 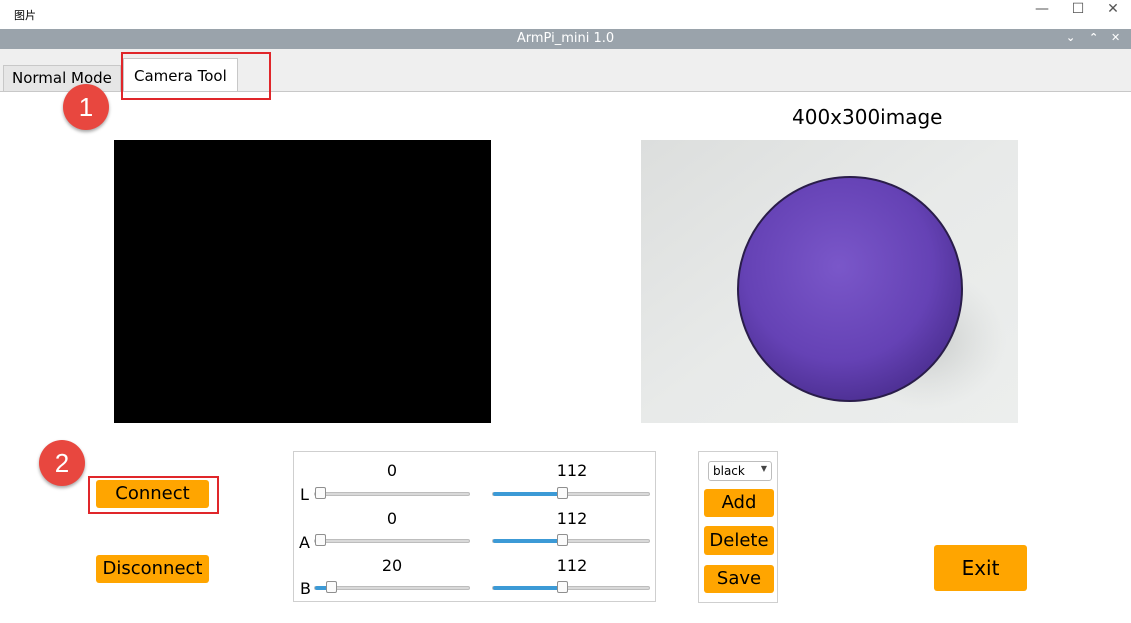 I want to click on a-max-thumb, so click(x=562, y=540).